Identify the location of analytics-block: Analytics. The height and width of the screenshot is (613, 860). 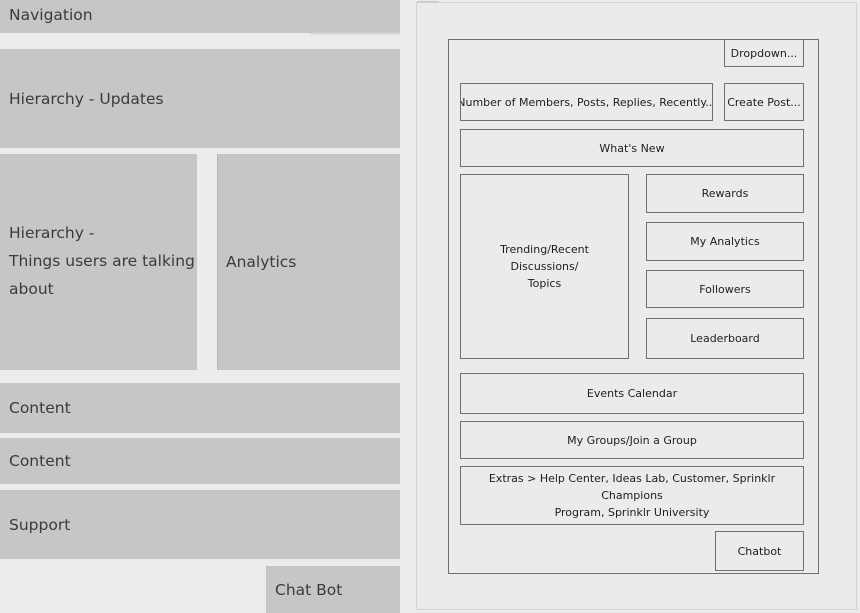
(308, 262).